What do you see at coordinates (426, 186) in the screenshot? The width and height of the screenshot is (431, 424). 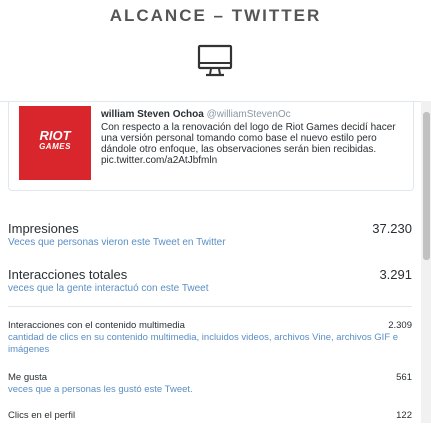 I see `scrollbar-thumb` at bounding box center [426, 186].